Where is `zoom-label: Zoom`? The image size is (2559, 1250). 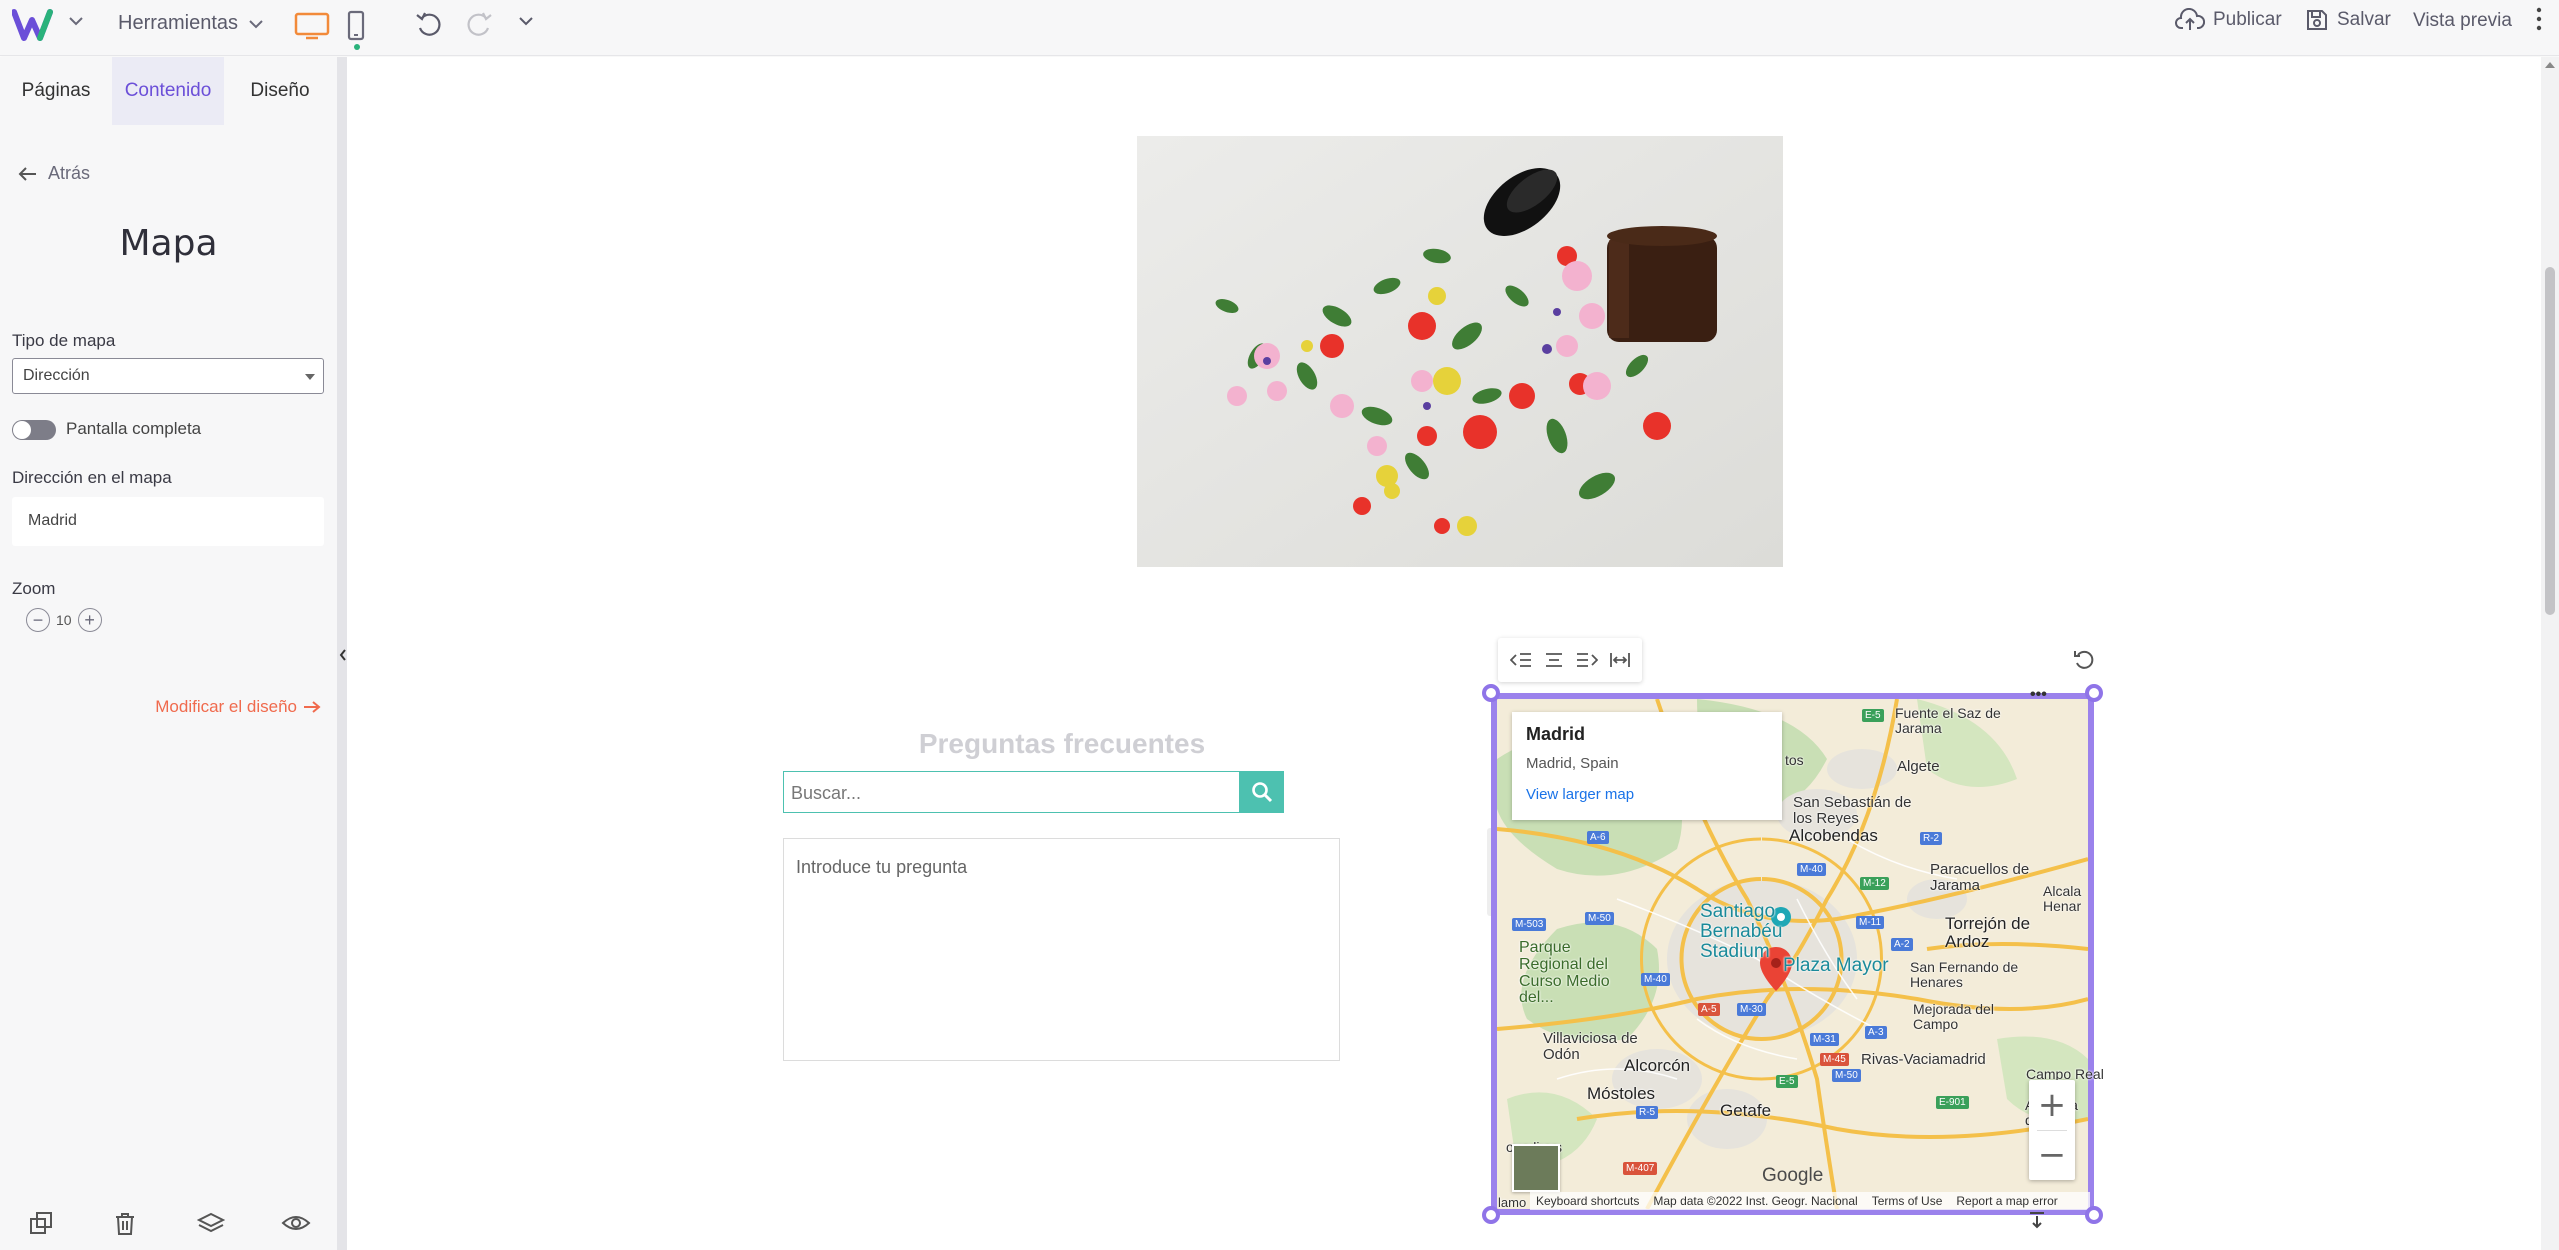 zoom-label: Zoom is located at coordinates (34, 588).